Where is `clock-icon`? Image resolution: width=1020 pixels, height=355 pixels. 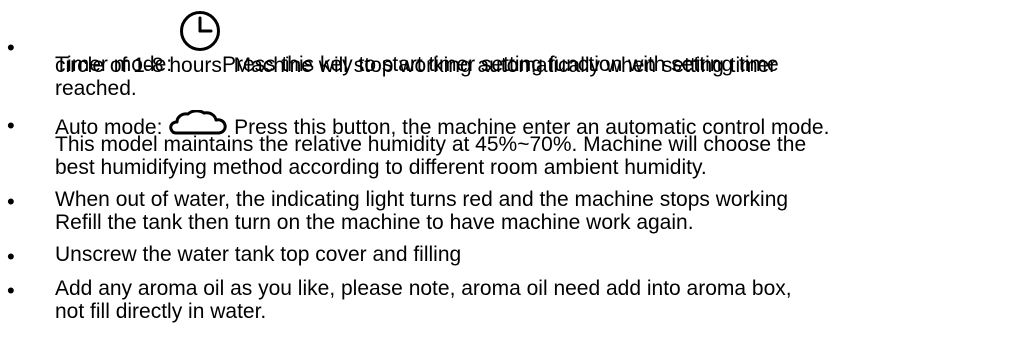
clock-icon is located at coordinates (200, 31).